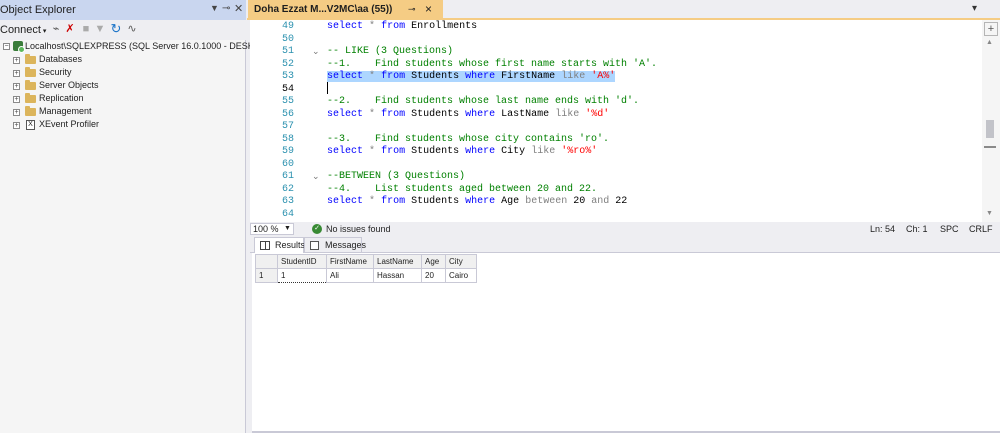  I want to click on chevron-down-icon: ▼, so click(287, 229).